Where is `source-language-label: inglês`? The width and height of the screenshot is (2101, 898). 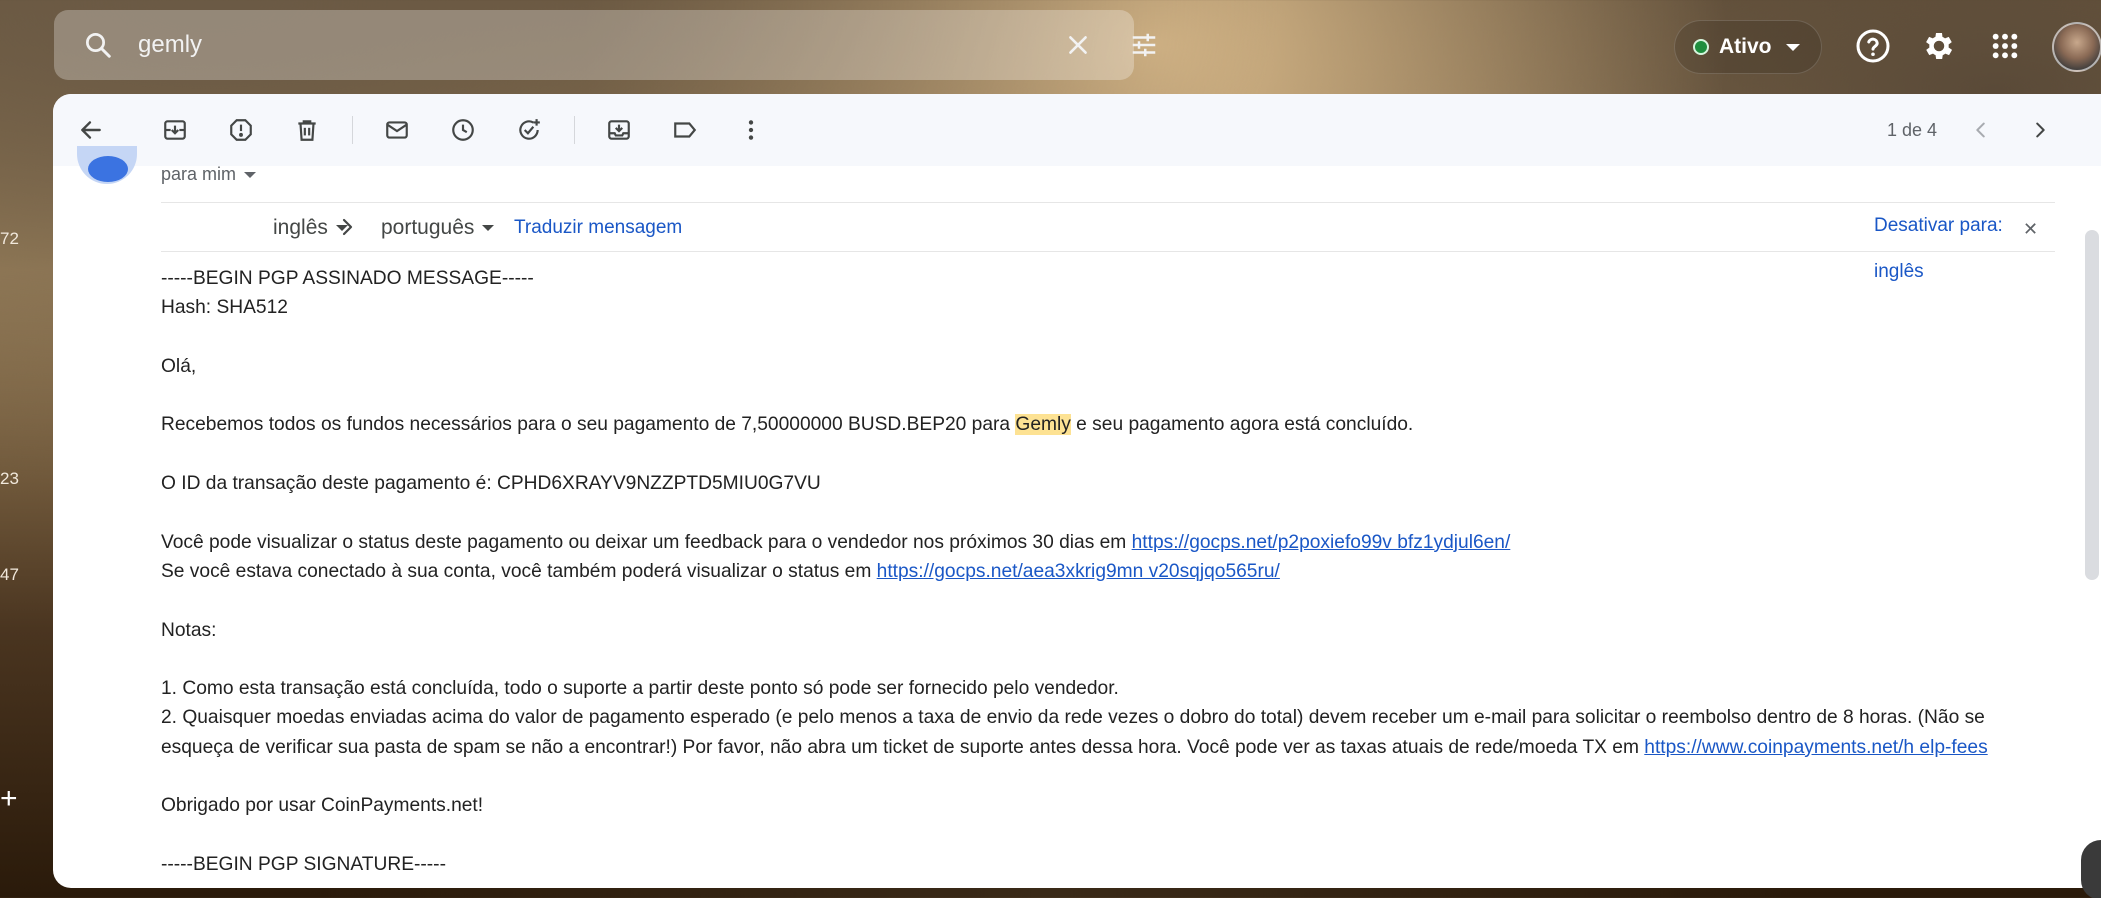 source-language-label: inglês is located at coordinates (300, 227).